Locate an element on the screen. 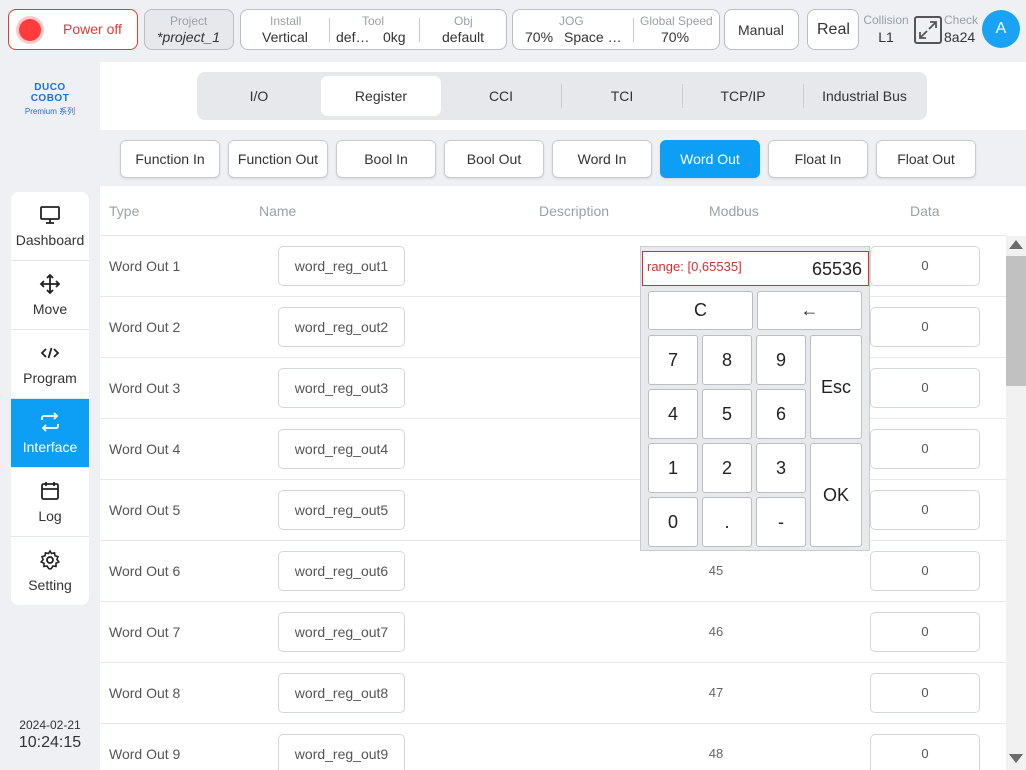  key-8: 8 is located at coordinates (727, 360).